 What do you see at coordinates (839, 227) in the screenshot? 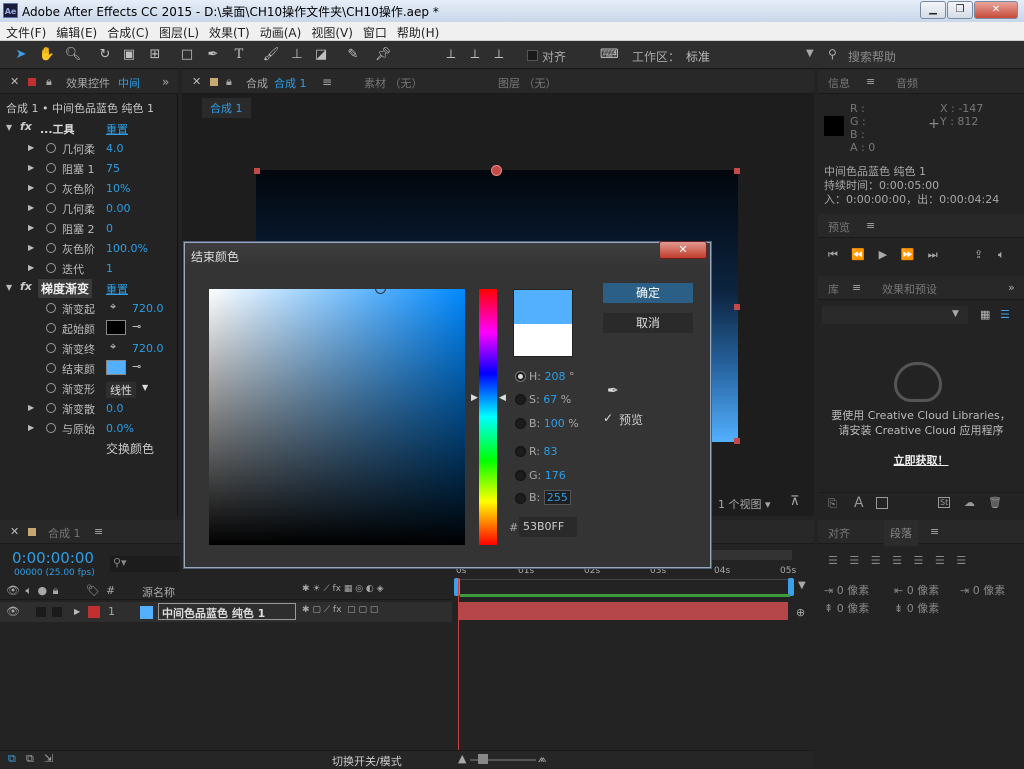
I see `tab-preview: 预览` at bounding box center [839, 227].